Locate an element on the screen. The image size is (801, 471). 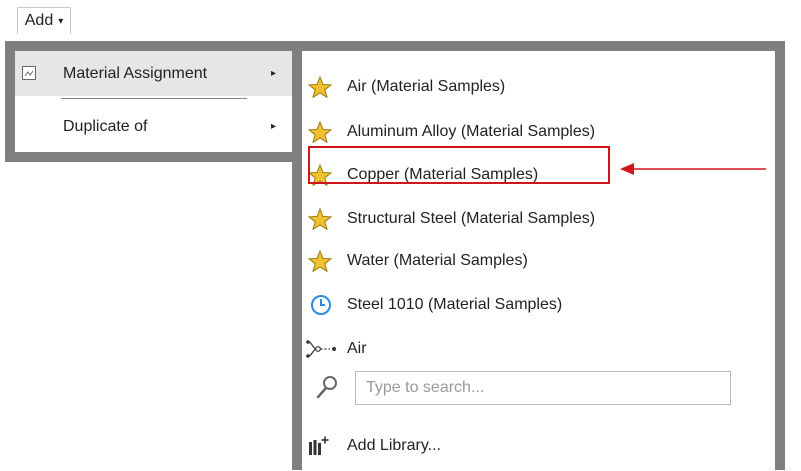
menu-item-material-assignment: Material Assignment ▸ is located at coordinates (154, 73).